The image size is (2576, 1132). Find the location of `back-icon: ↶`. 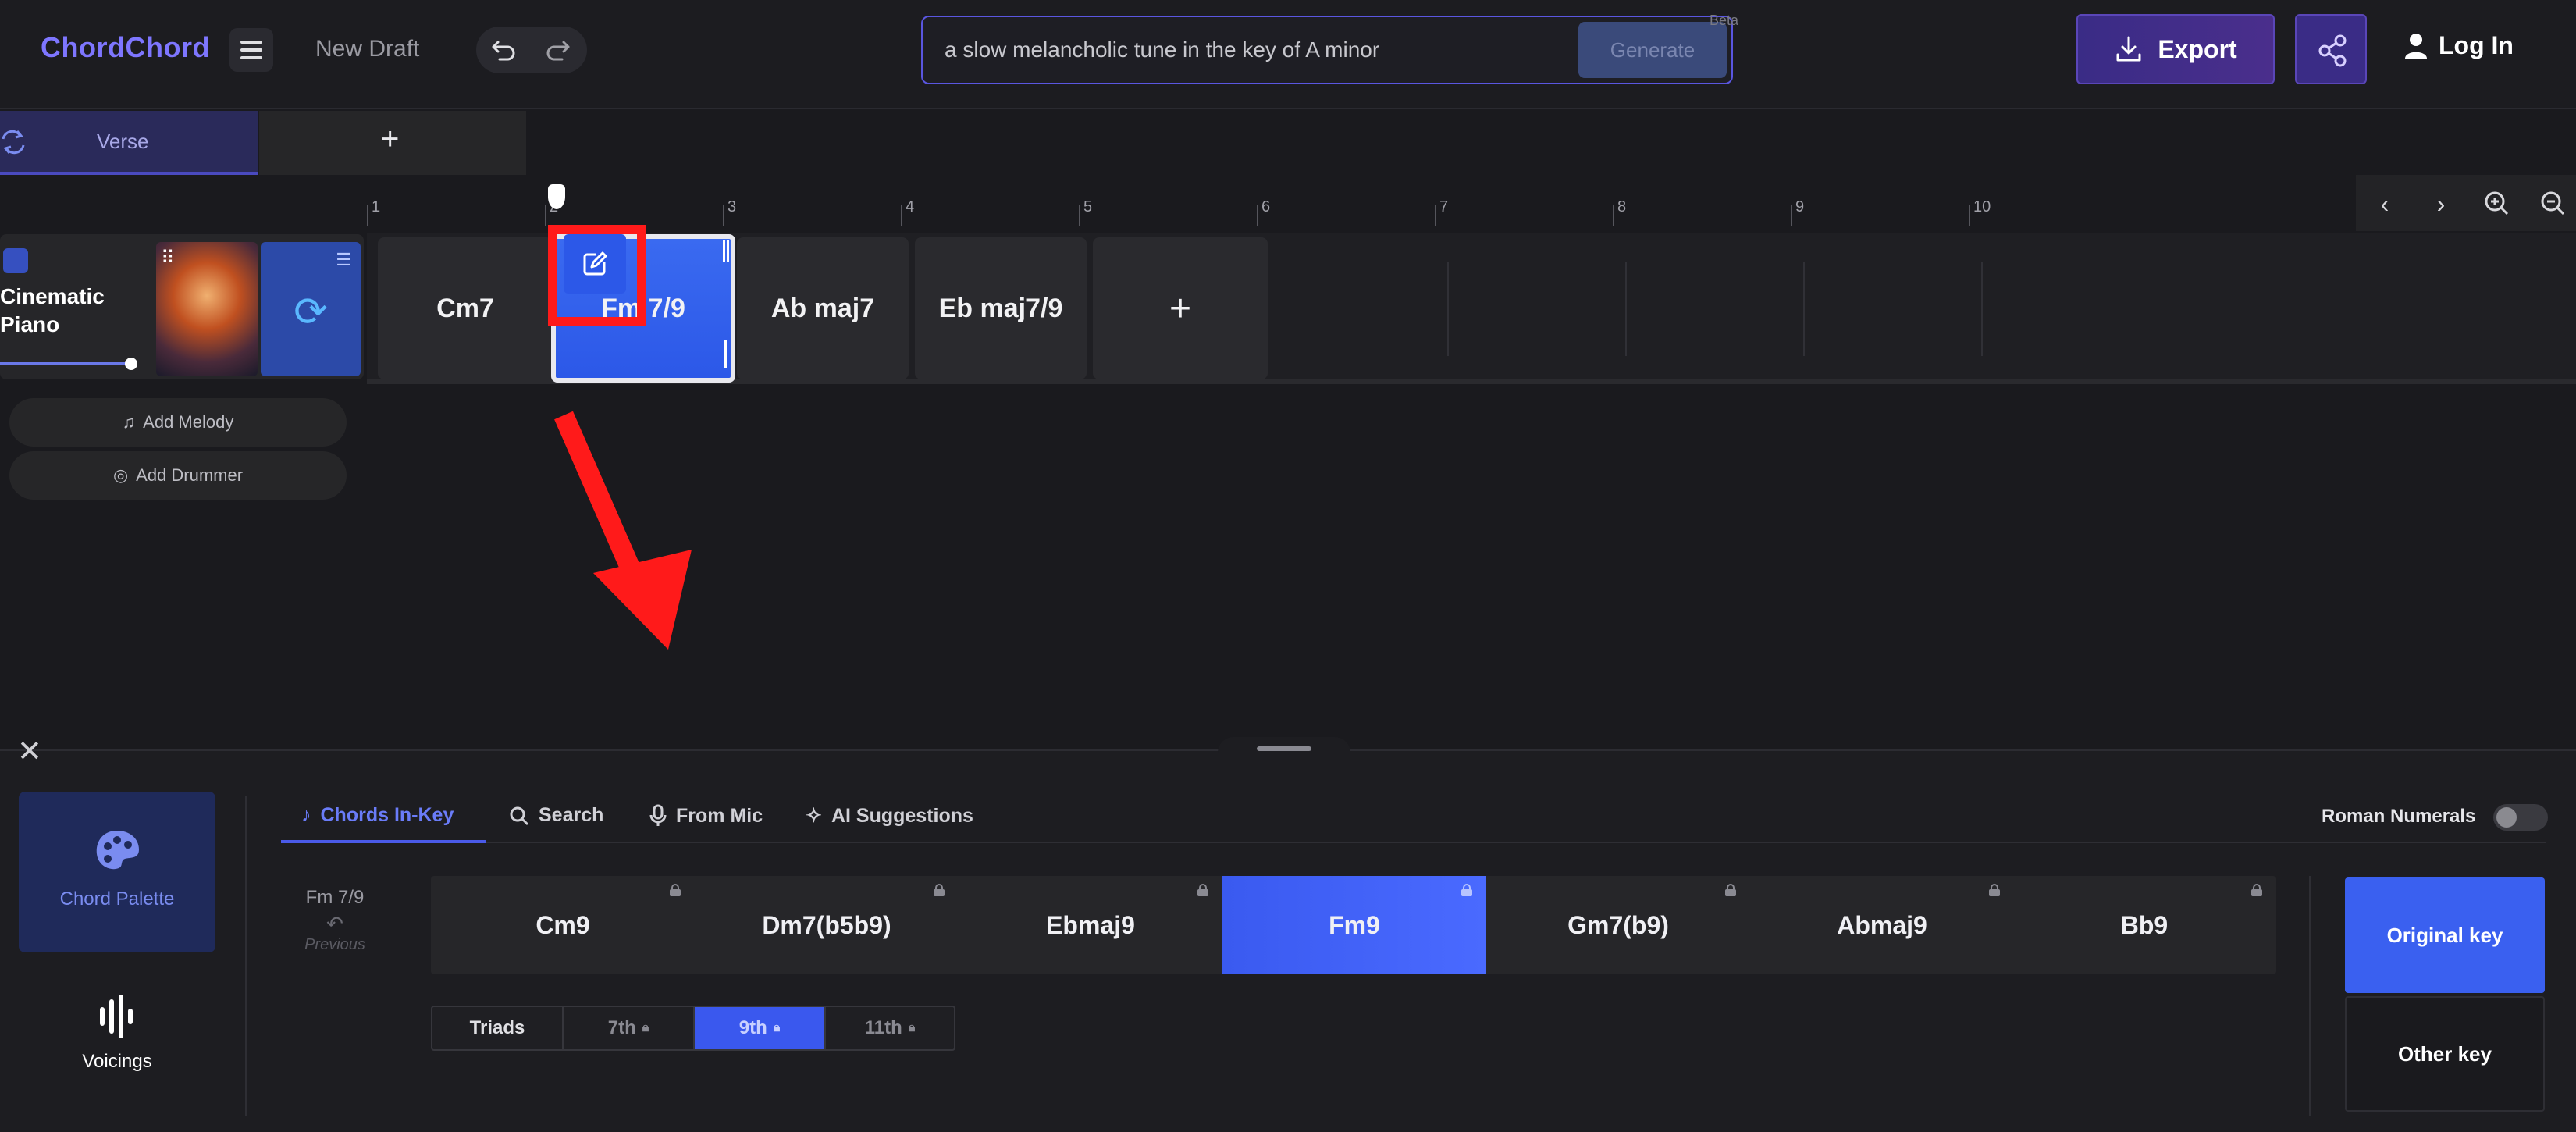

back-icon: ↶ is located at coordinates (335, 924).